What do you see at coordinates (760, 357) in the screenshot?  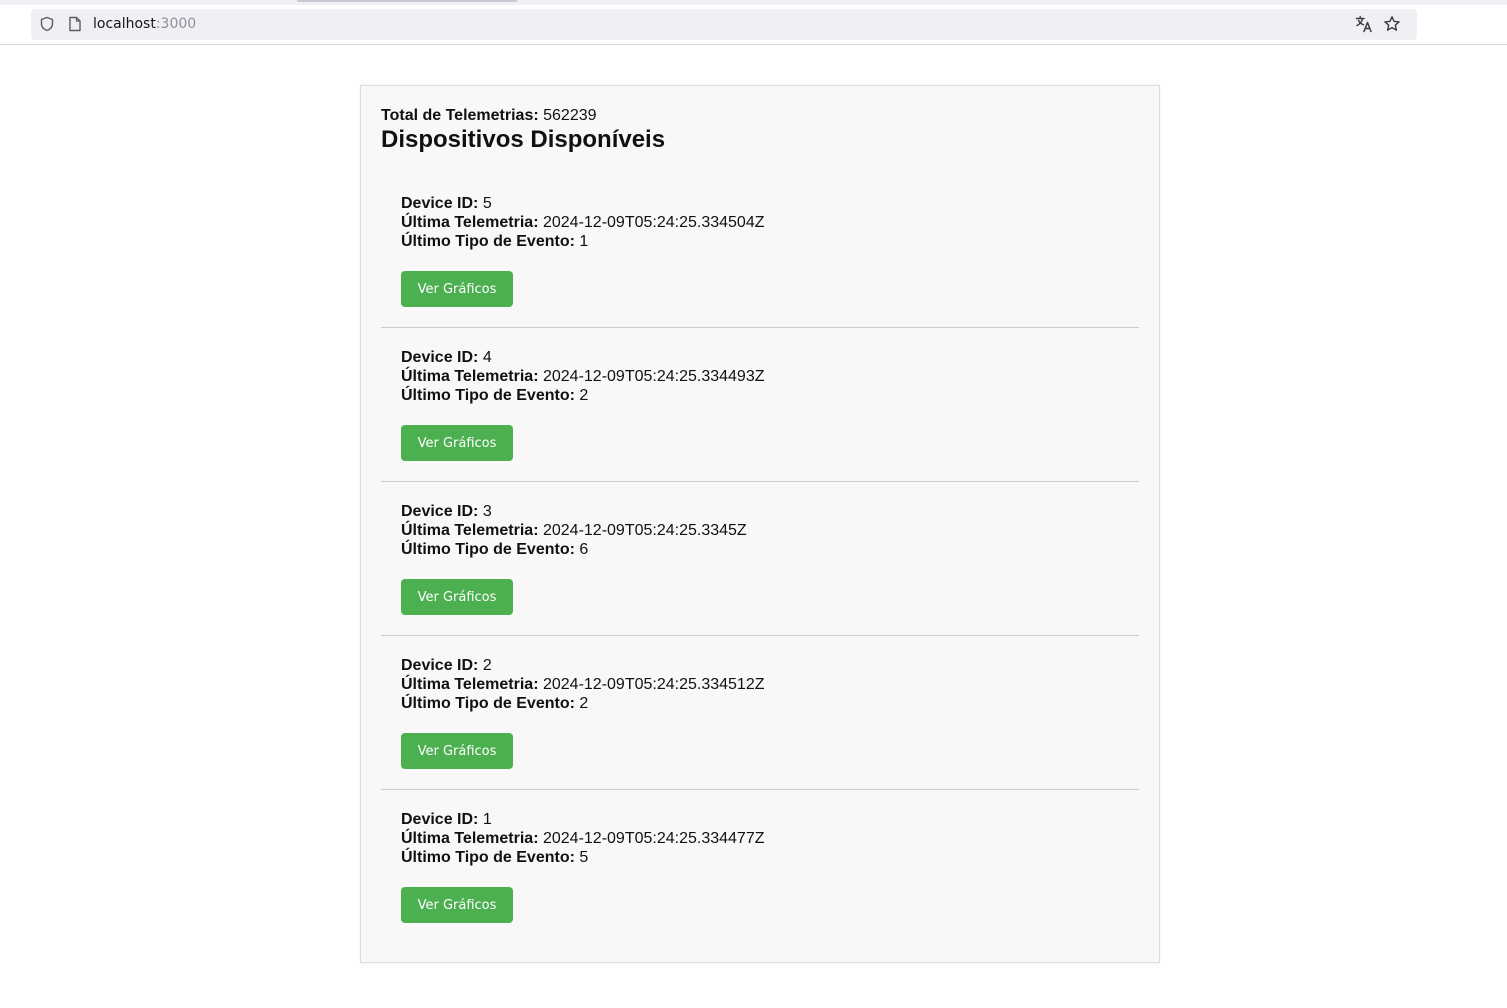 I see `device-id-line: Device ID: 4` at bounding box center [760, 357].